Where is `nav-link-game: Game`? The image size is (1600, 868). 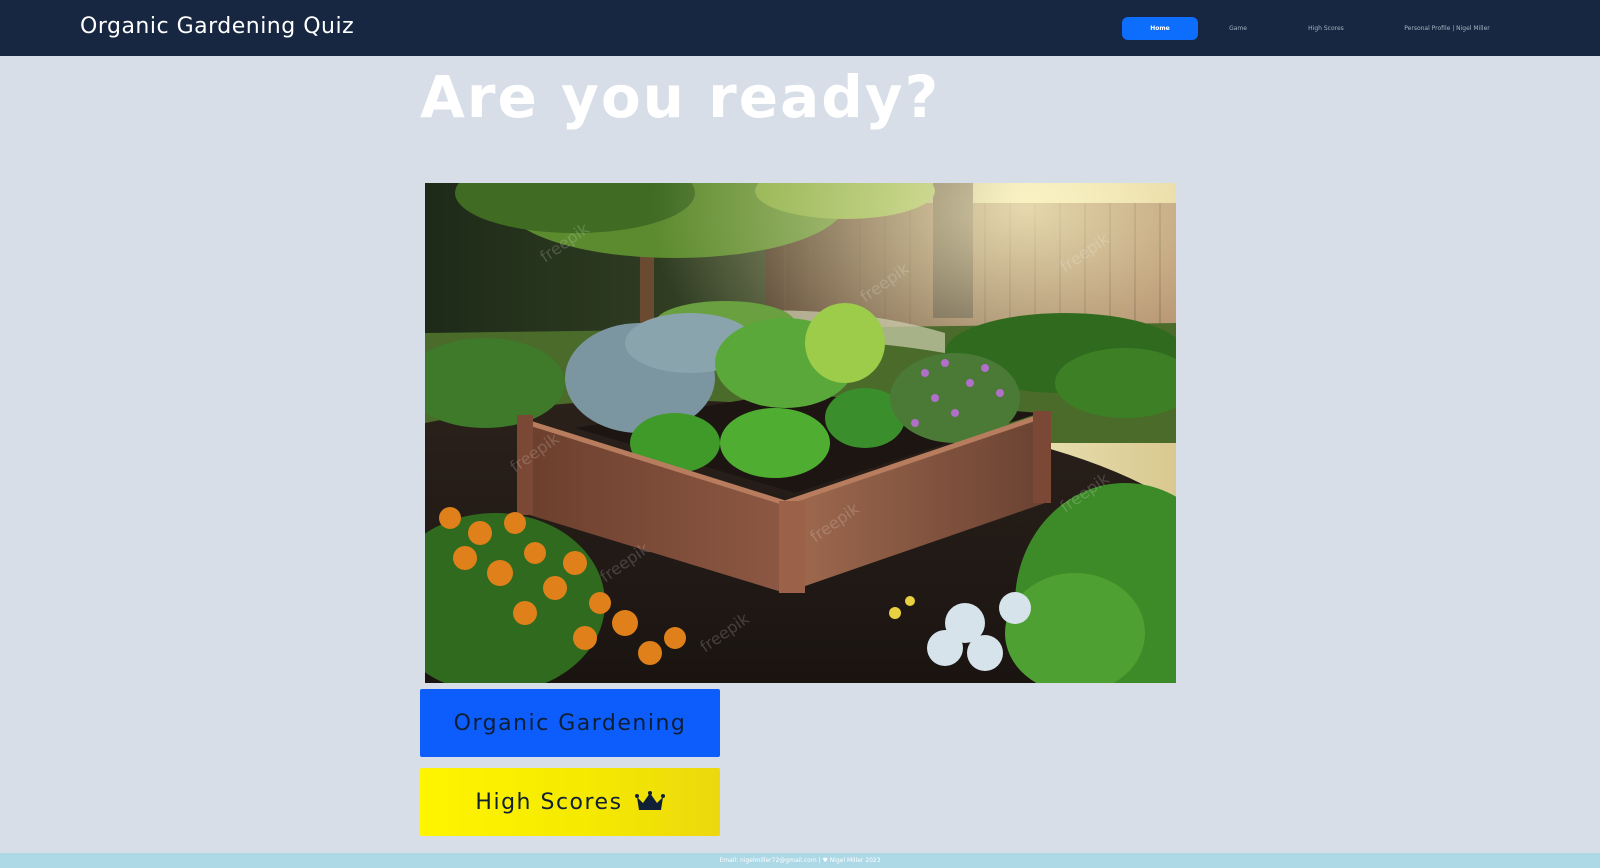
nav-link-game: Game is located at coordinates (1238, 28).